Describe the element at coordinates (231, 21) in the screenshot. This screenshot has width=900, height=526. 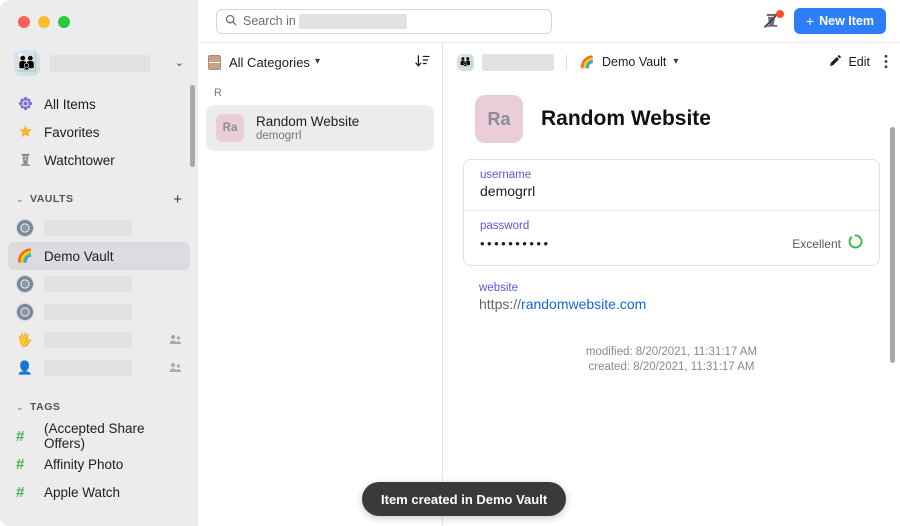
I see `search-icon` at that location.